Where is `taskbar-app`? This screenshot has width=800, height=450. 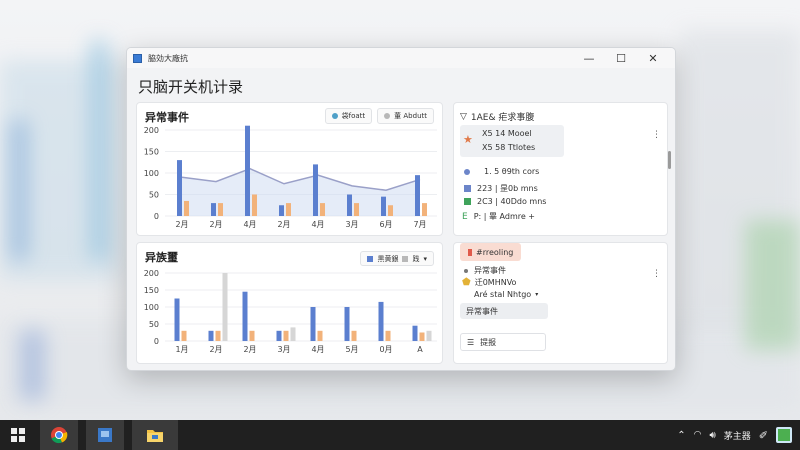
taskbar-app is located at coordinates (105, 435).